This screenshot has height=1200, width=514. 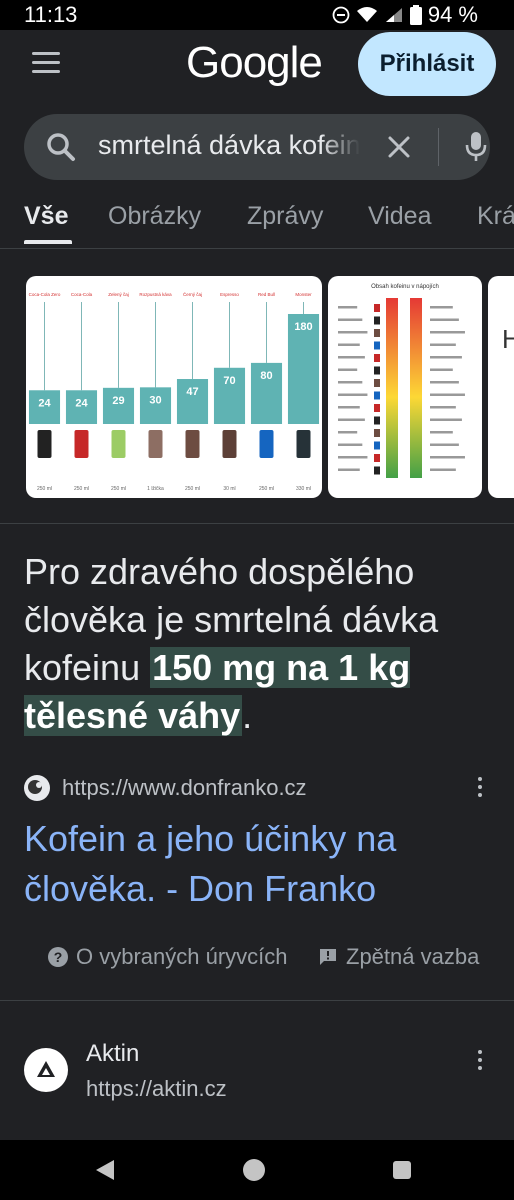 I want to click on search-box: smrtelná dávka kofeinu, so click(x=257, y=147).